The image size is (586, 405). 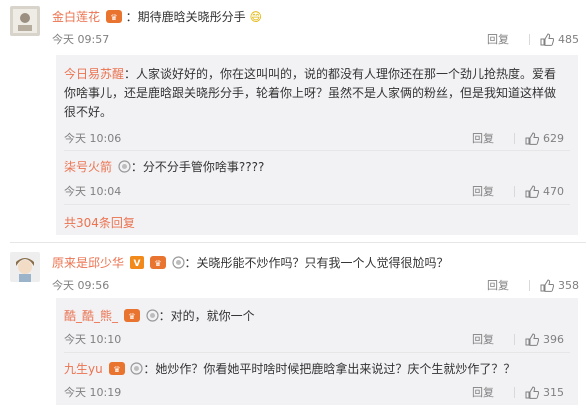 I want to click on like-count: 315, so click(x=553, y=392).